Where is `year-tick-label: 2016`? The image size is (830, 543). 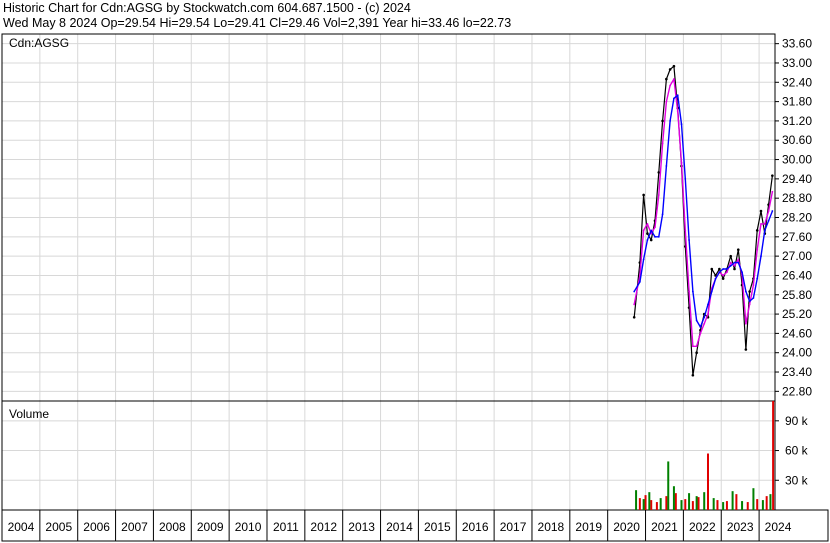 year-tick-label: 2016 is located at coordinates (475, 527).